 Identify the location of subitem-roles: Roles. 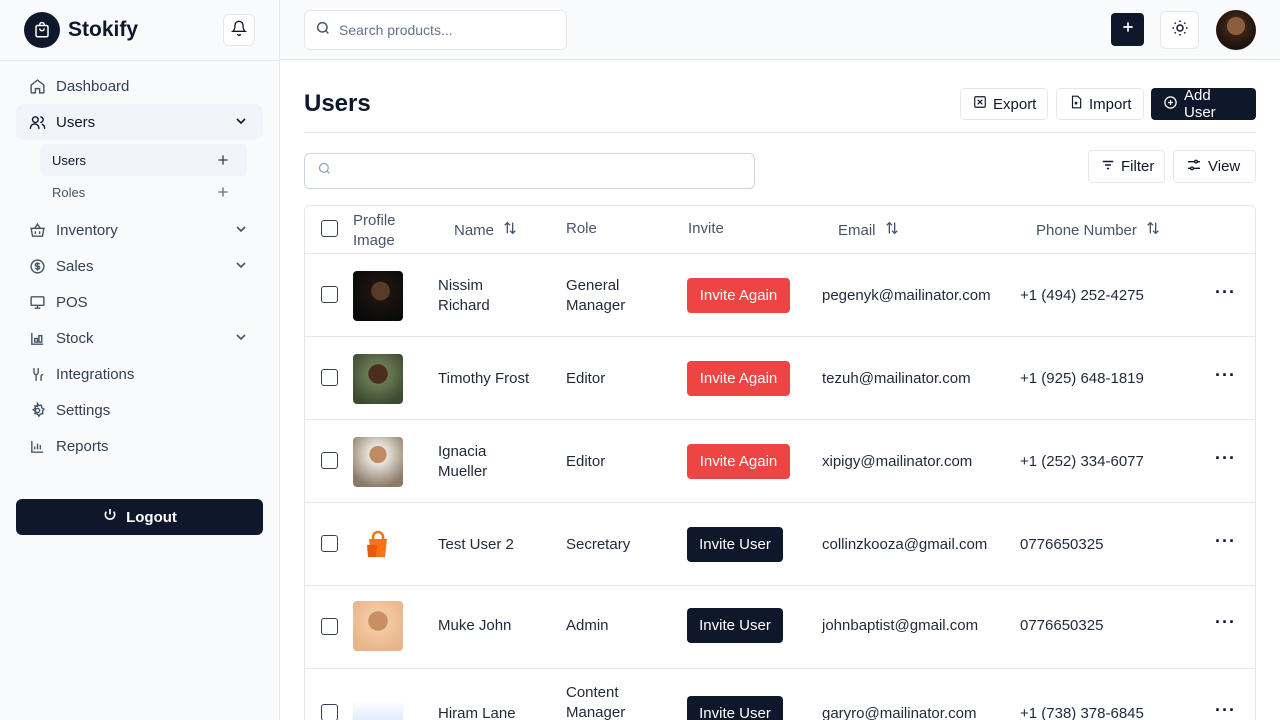
(143, 192).